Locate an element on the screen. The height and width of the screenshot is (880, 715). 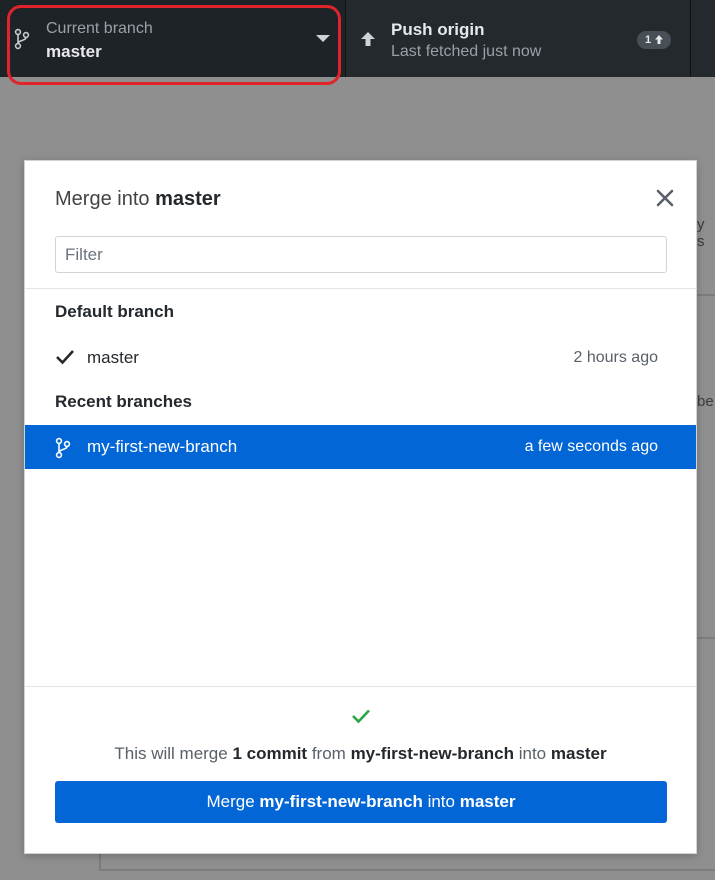
merge-button-into: into is located at coordinates (441, 801).